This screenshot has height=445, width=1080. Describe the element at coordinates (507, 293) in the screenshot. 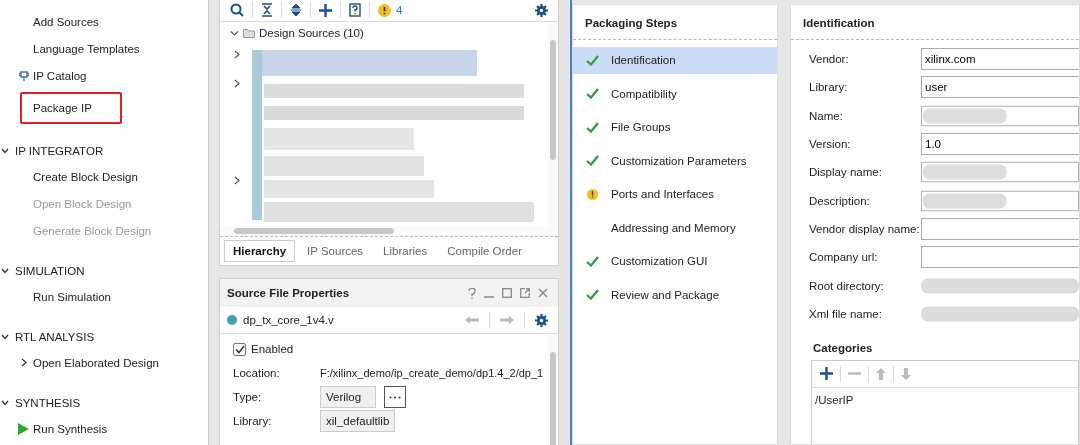

I see `maximize-icon` at that location.